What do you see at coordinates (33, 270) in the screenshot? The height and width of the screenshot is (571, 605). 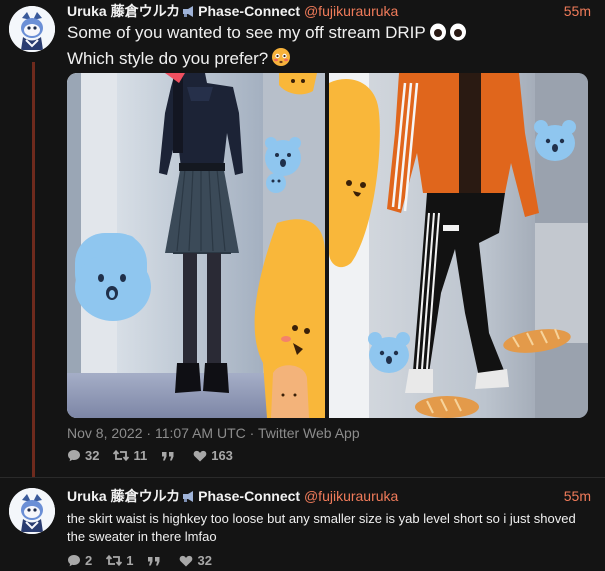 I see `thread-line` at bounding box center [33, 270].